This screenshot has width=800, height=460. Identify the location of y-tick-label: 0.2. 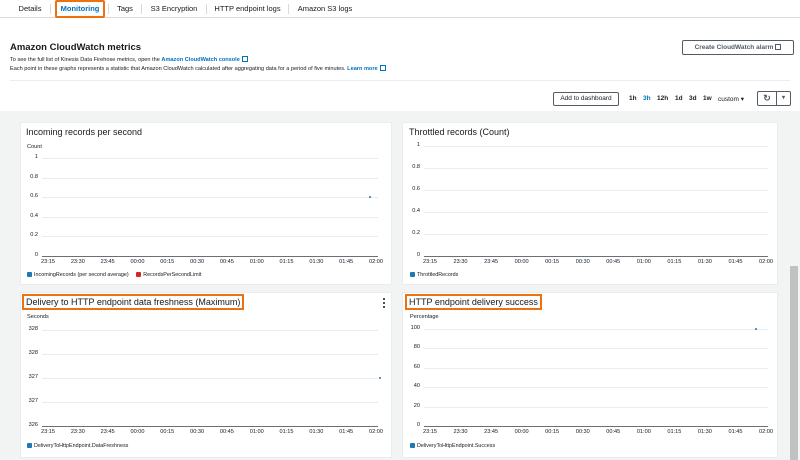
(34, 235).